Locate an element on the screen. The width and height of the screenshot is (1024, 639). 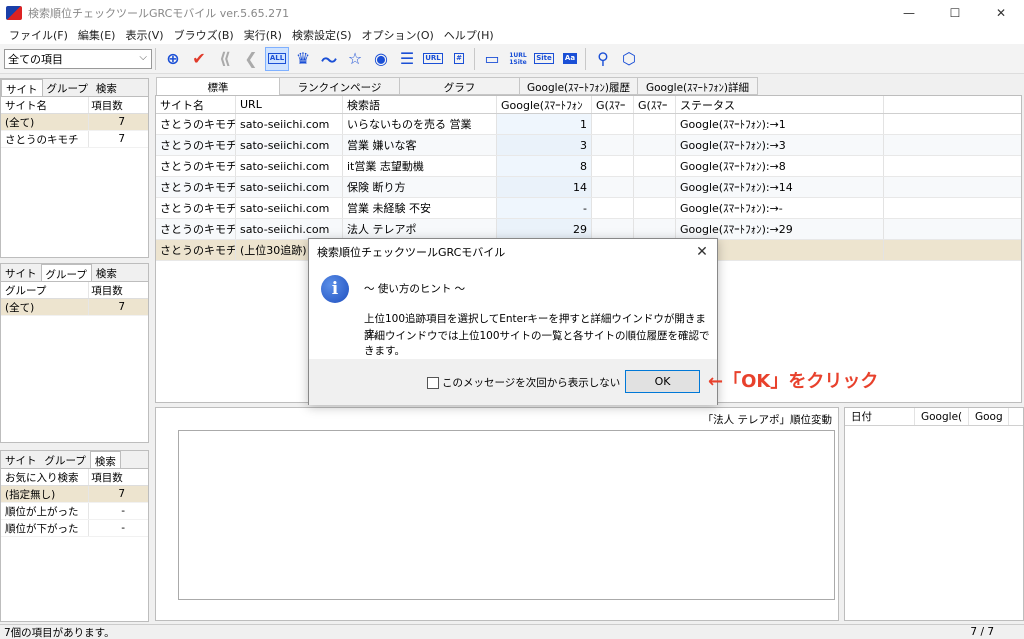
tab-rankin-page: ランクインページ is located at coordinates (340, 86).